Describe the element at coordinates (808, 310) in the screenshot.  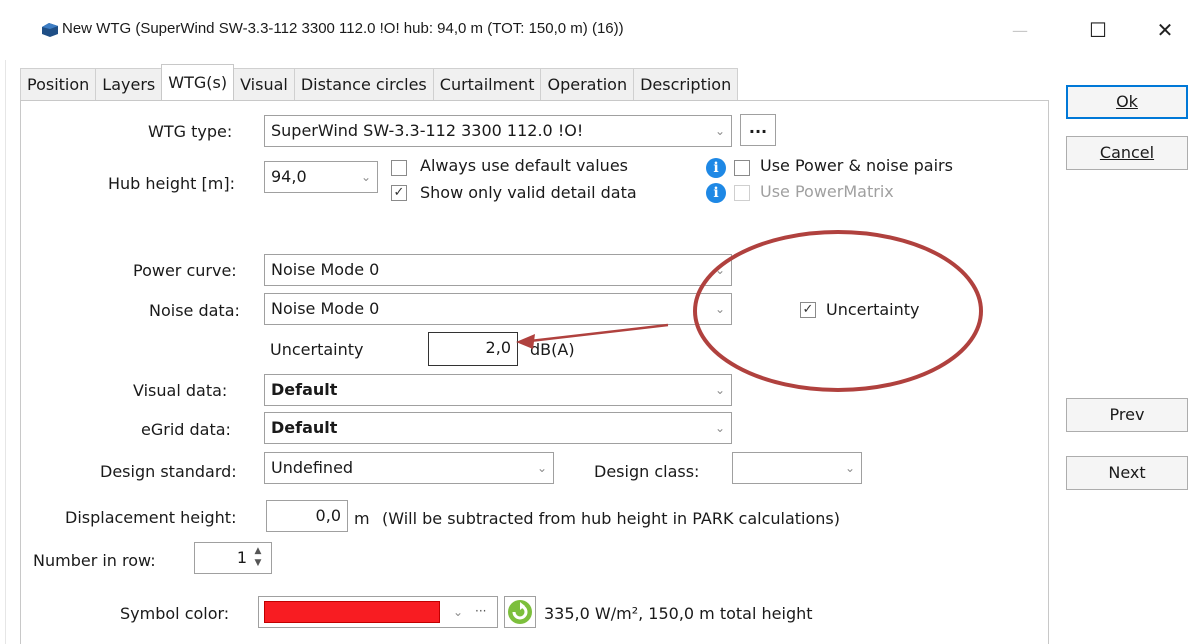
I see `uncertainty-checkbox: ✓` at that location.